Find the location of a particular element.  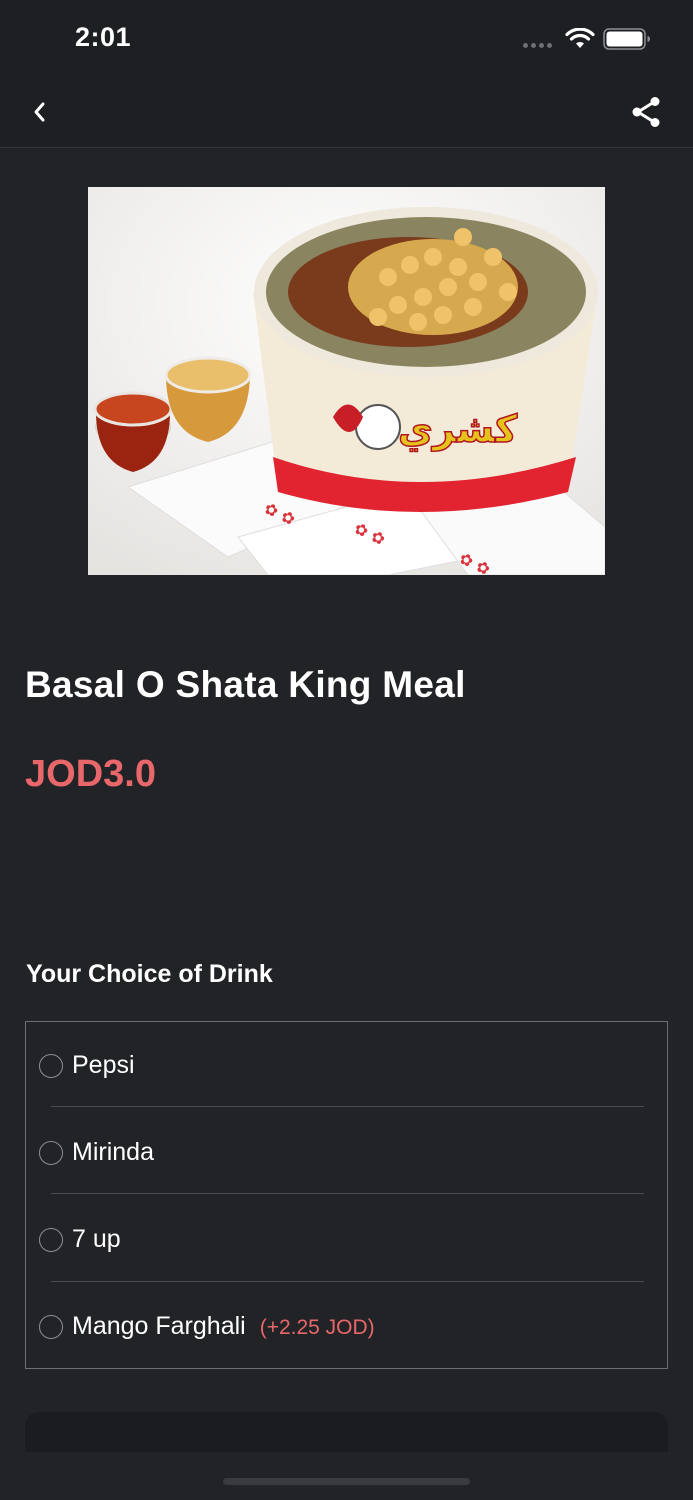

option-label: 7 up is located at coordinates (96, 1239).